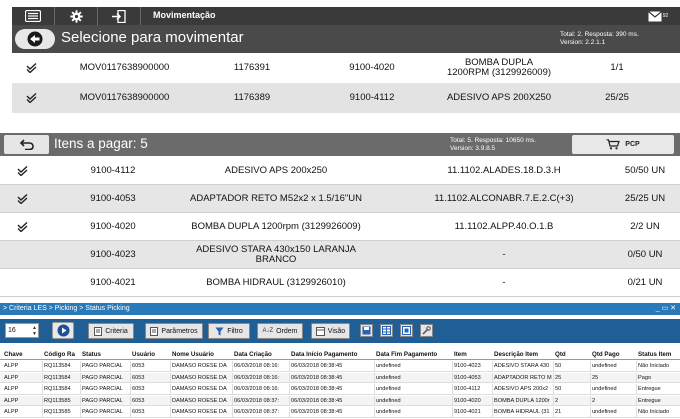 This screenshot has width=680, height=419. What do you see at coordinates (151, 354) in the screenshot?
I see `column-header: Usuário` at bounding box center [151, 354].